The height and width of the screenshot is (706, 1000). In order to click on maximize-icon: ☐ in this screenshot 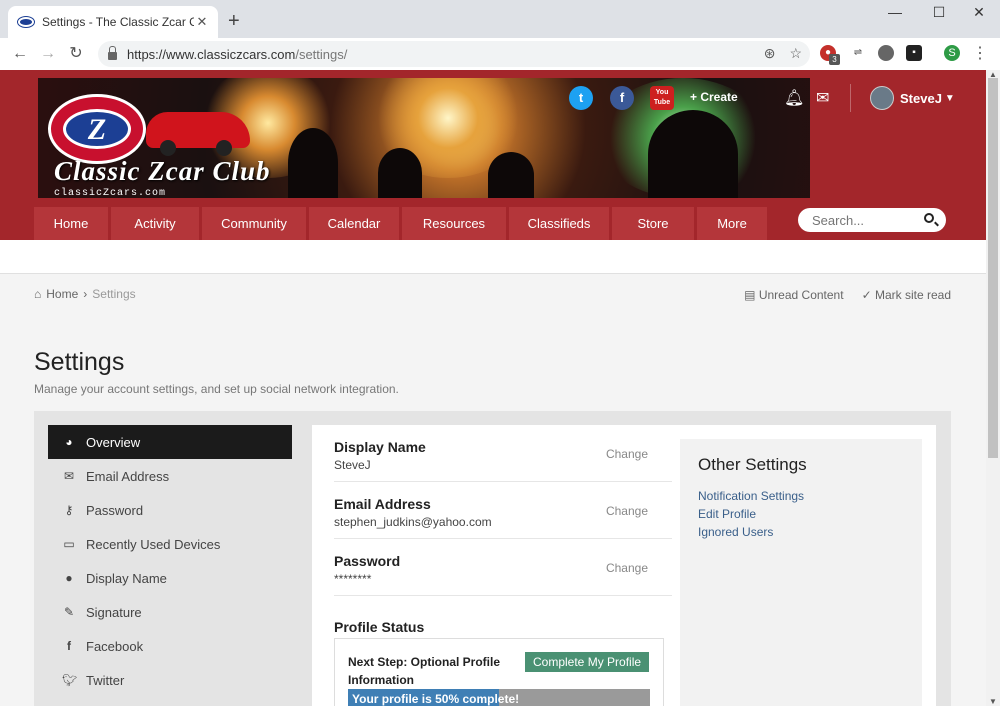, I will do `click(939, 12)`.